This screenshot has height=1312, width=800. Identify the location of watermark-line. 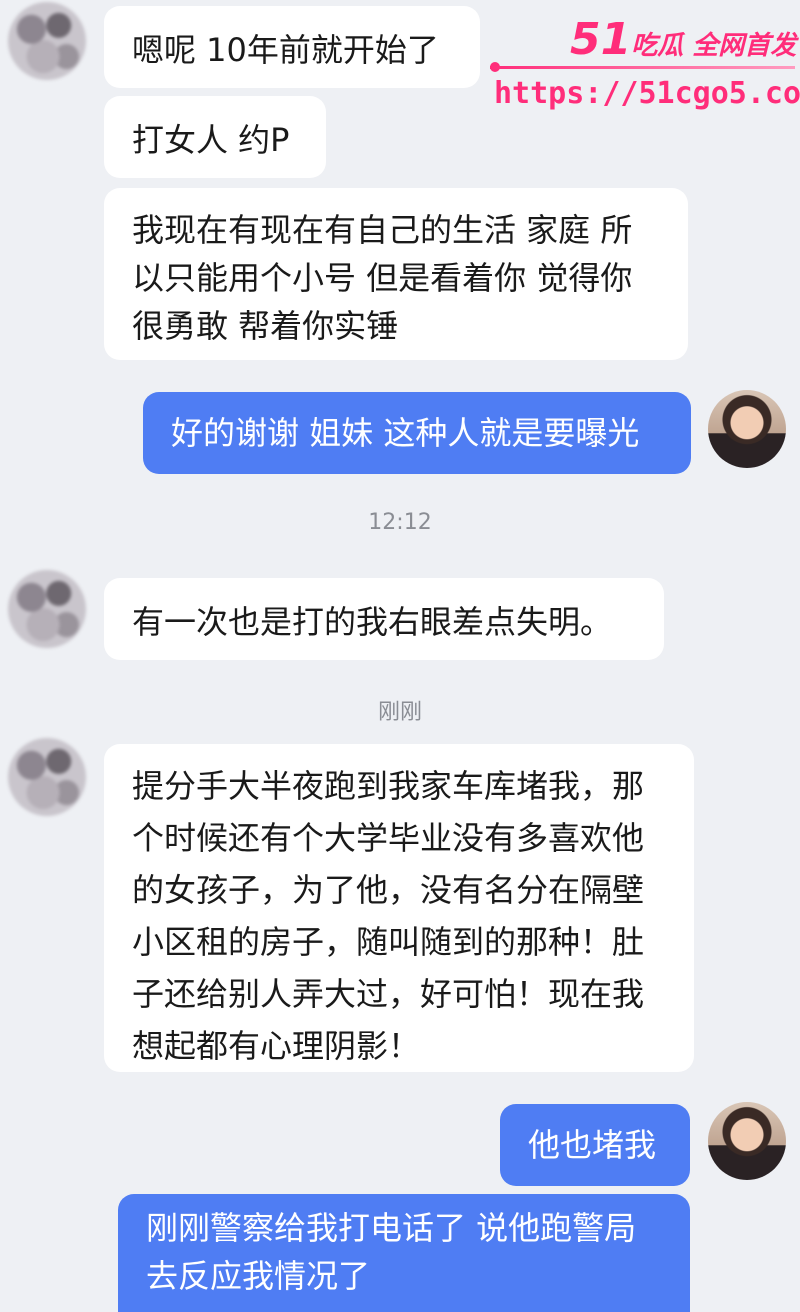
(642, 67).